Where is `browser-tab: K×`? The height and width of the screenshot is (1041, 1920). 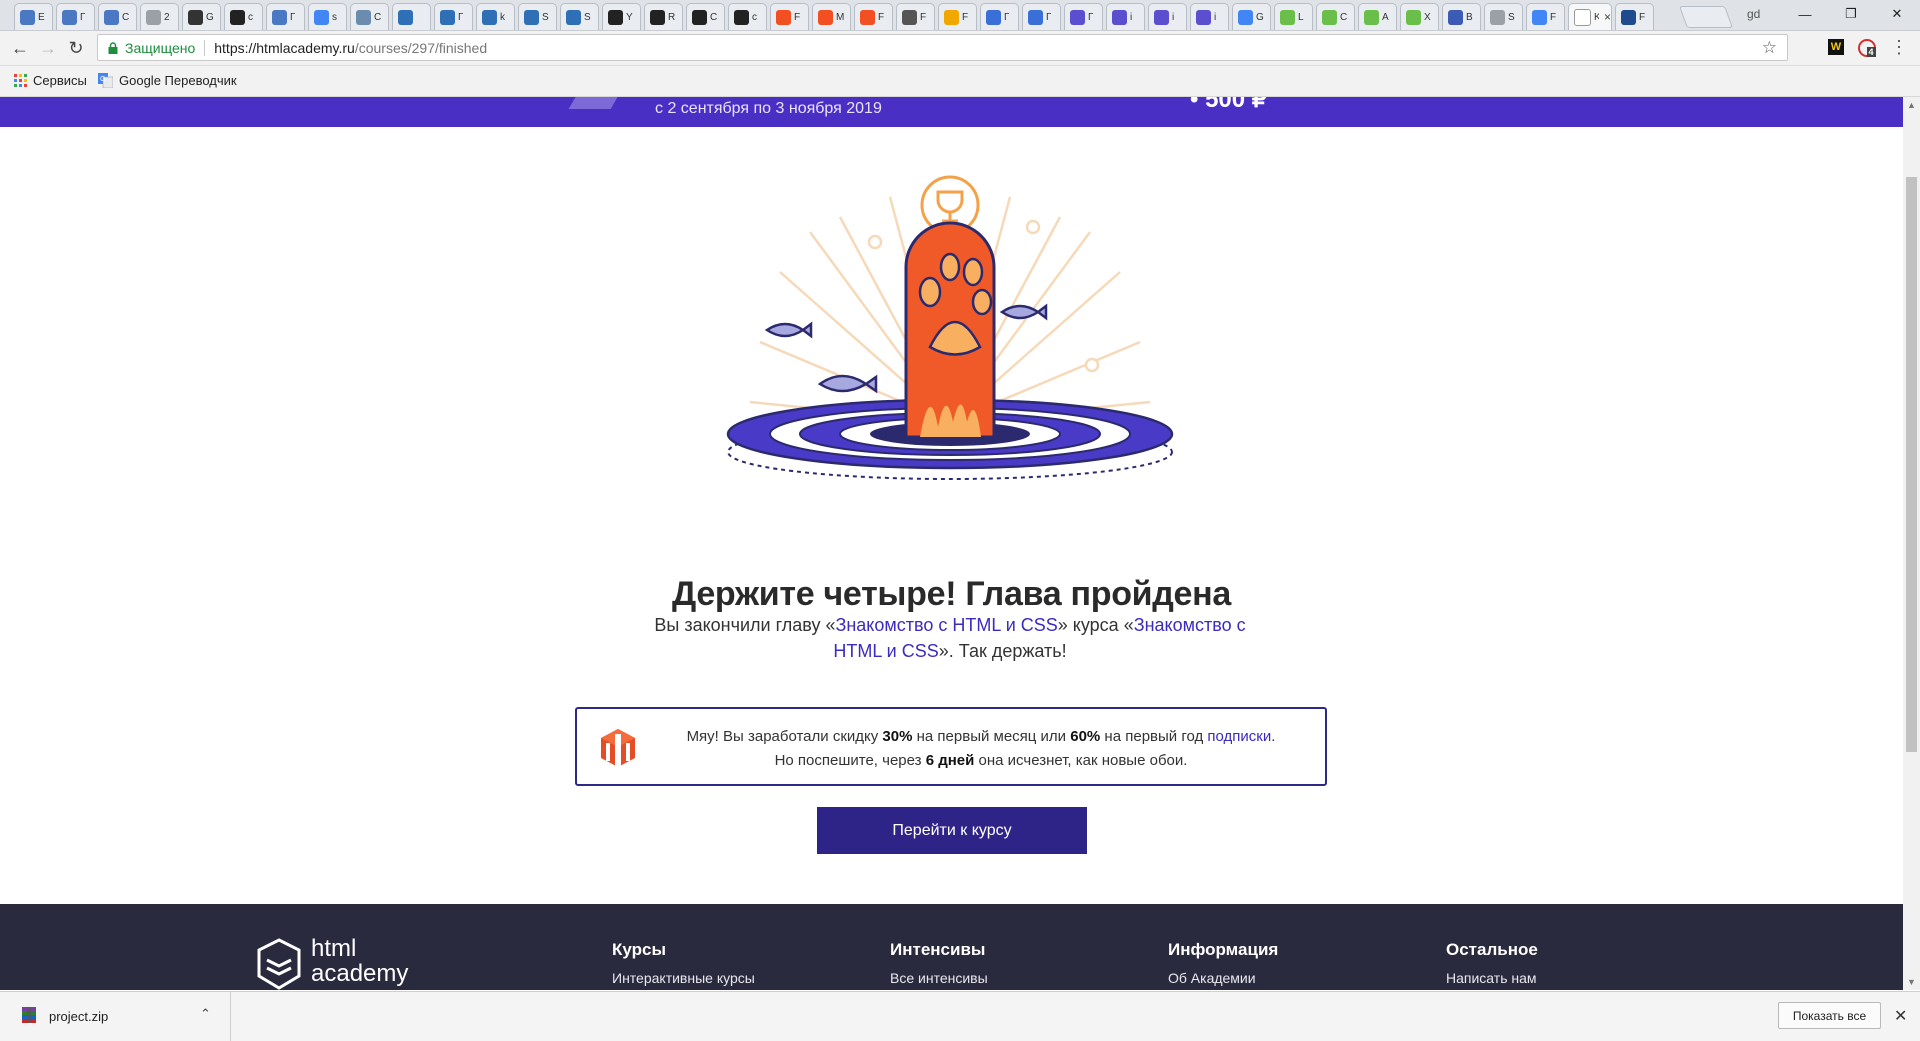
browser-tab: K× is located at coordinates (1590, 16).